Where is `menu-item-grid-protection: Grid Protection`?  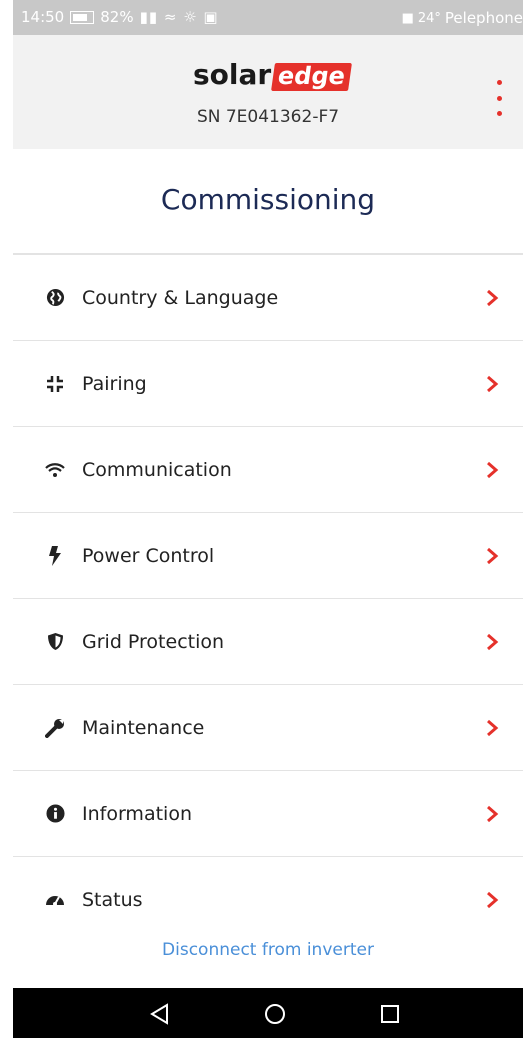 menu-item-grid-protection: Grid Protection is located at coordinates (268, 642).